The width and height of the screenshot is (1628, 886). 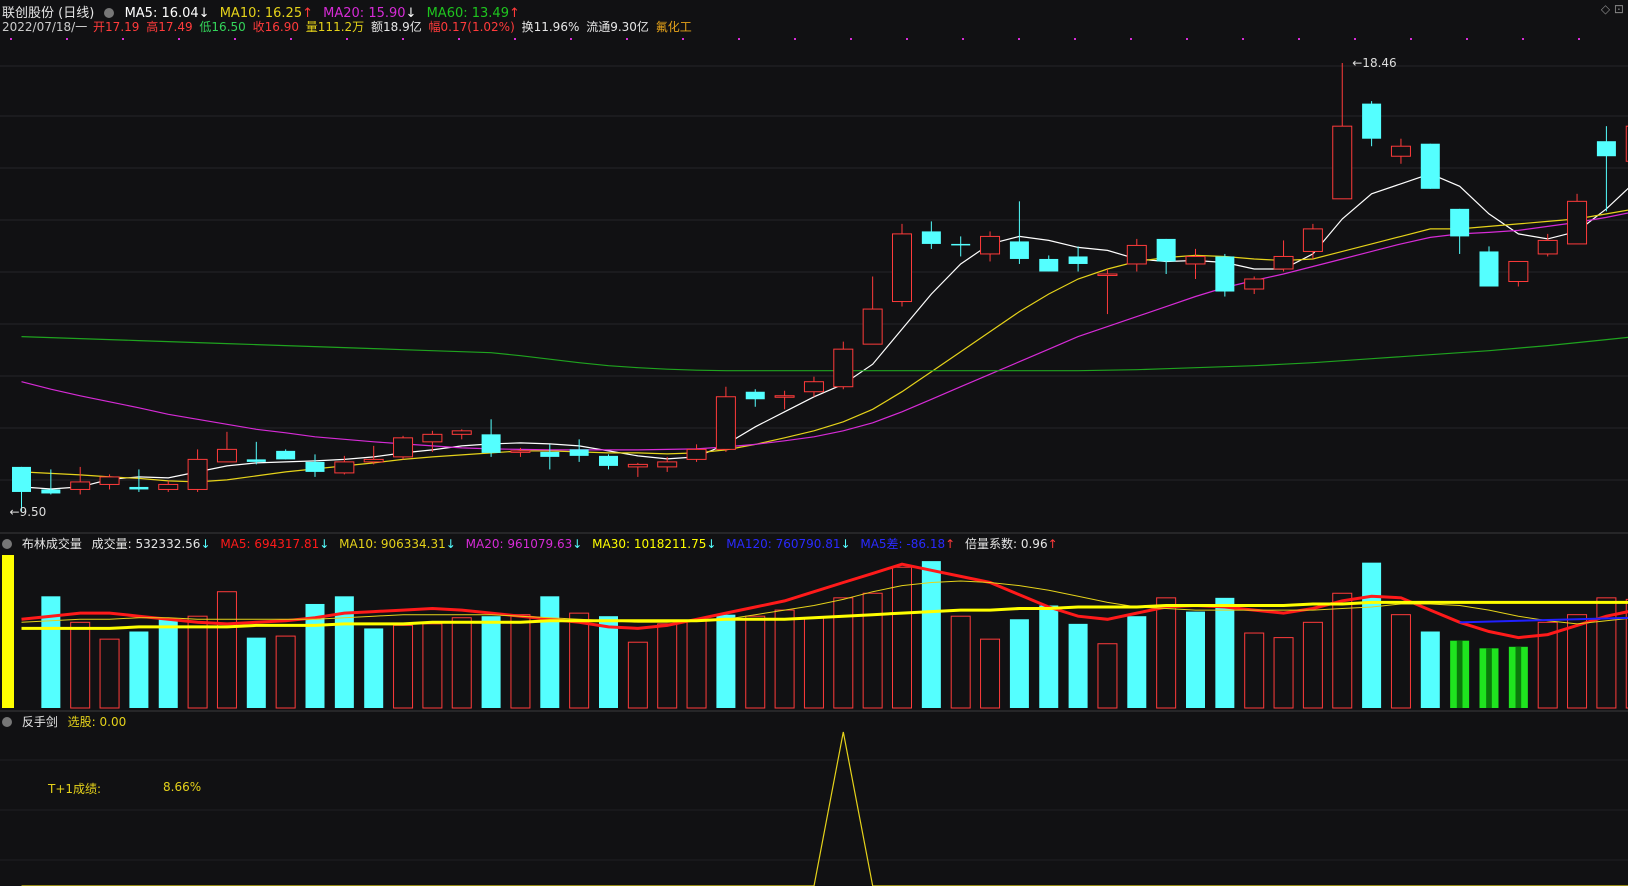 What do you see at coordinates (396, 27) in the screenshot?
I see `quote-amount: 额18.9亿` at bounding box center [396, 27].